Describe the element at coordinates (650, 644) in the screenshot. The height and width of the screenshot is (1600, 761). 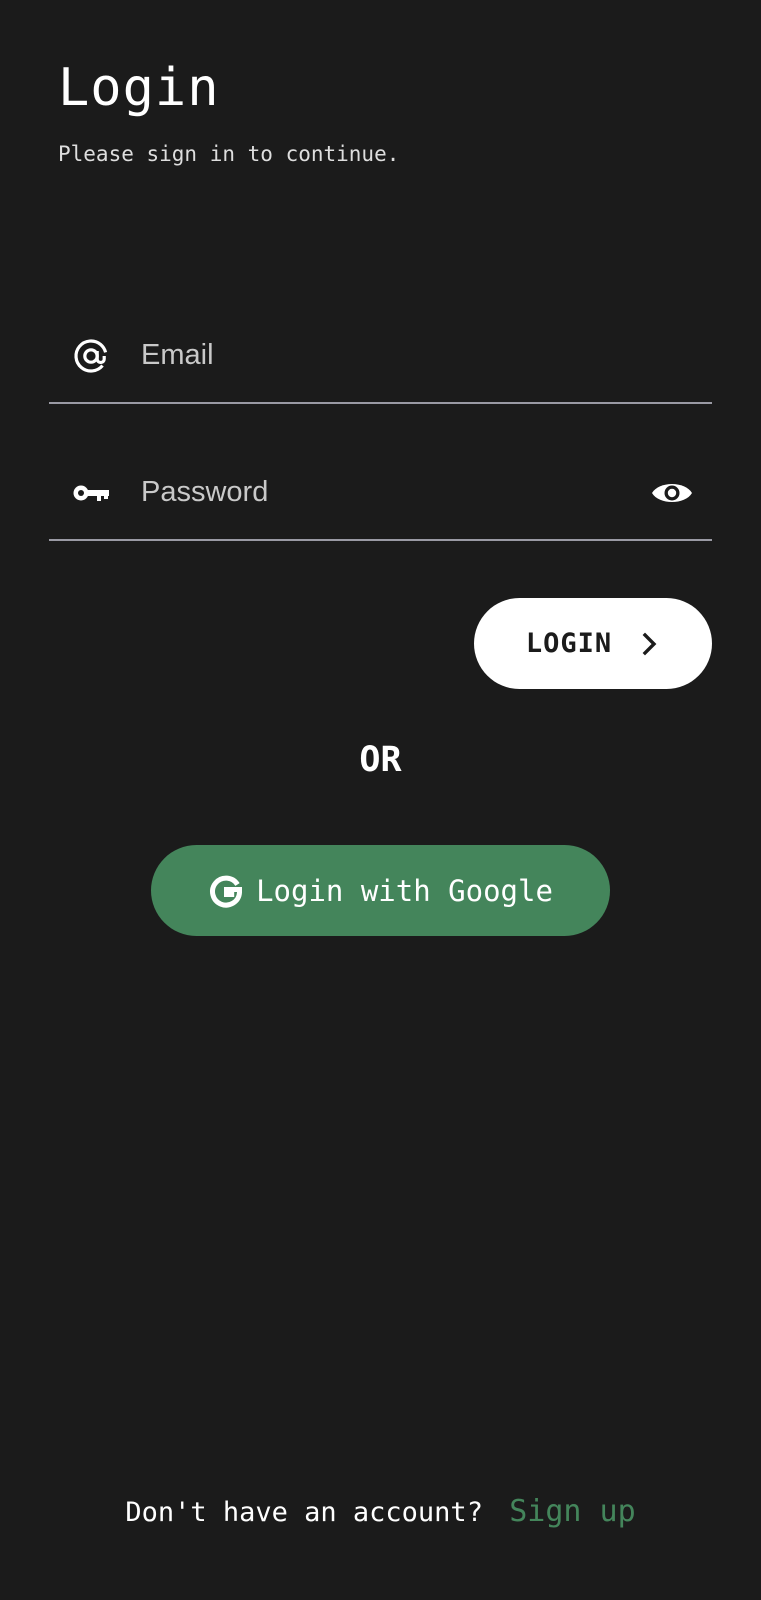
I see `chevron-right-icon` at that location.